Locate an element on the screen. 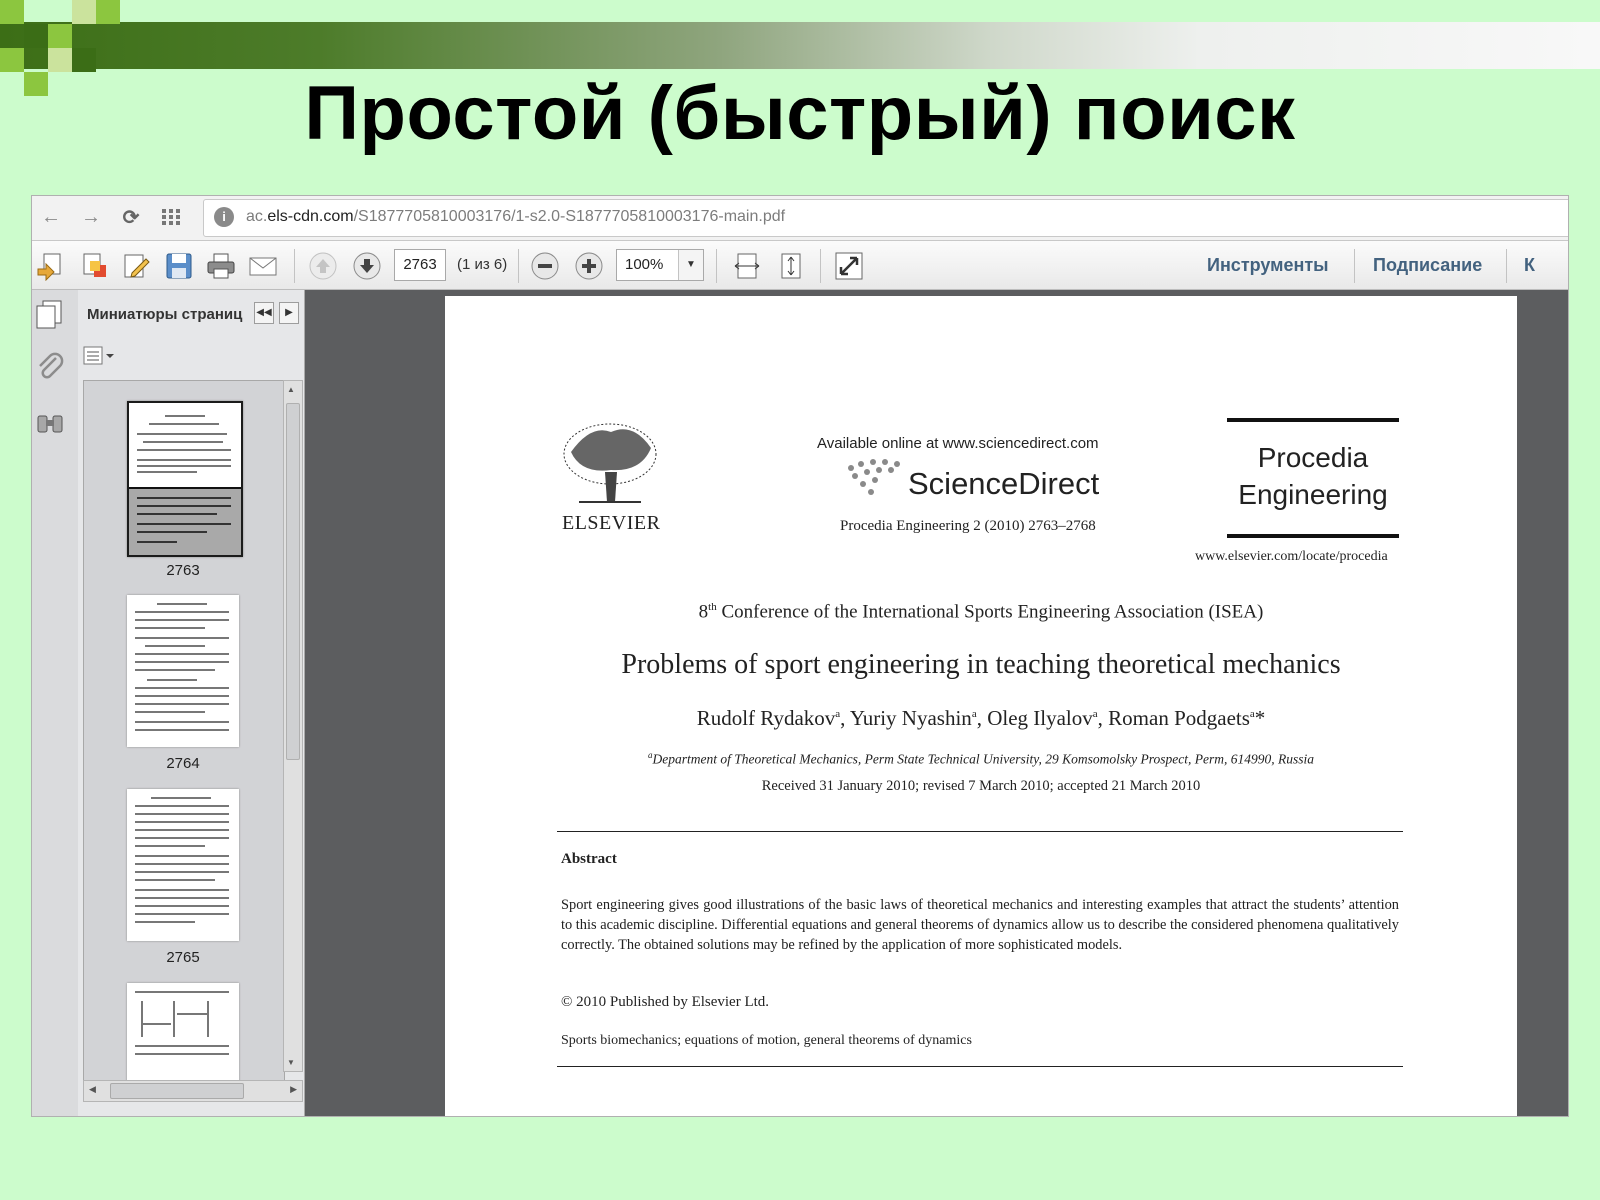 This screenshot has height=1200, width=1600. page-number-input: 2763 is located at coordinates (420, 265).